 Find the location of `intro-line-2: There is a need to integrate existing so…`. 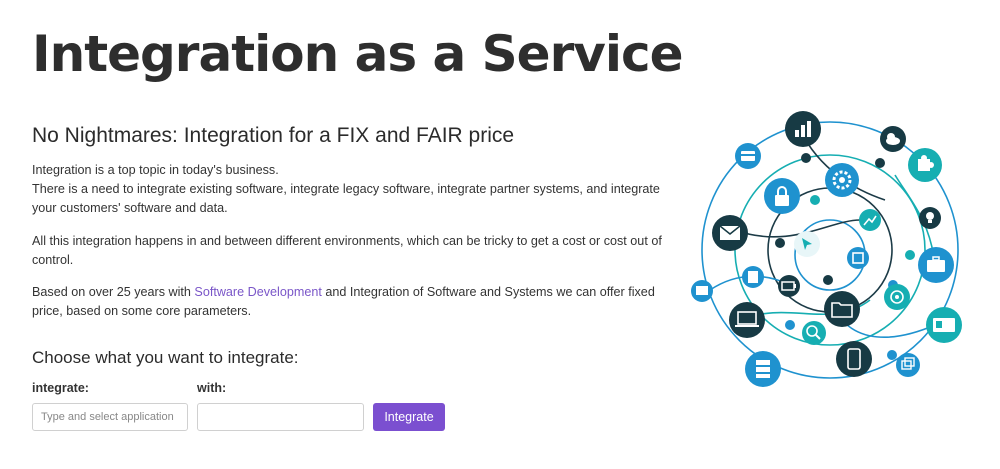

intro-line-2: There is a need to integrate existing so… is located at coordinates (346, 198).